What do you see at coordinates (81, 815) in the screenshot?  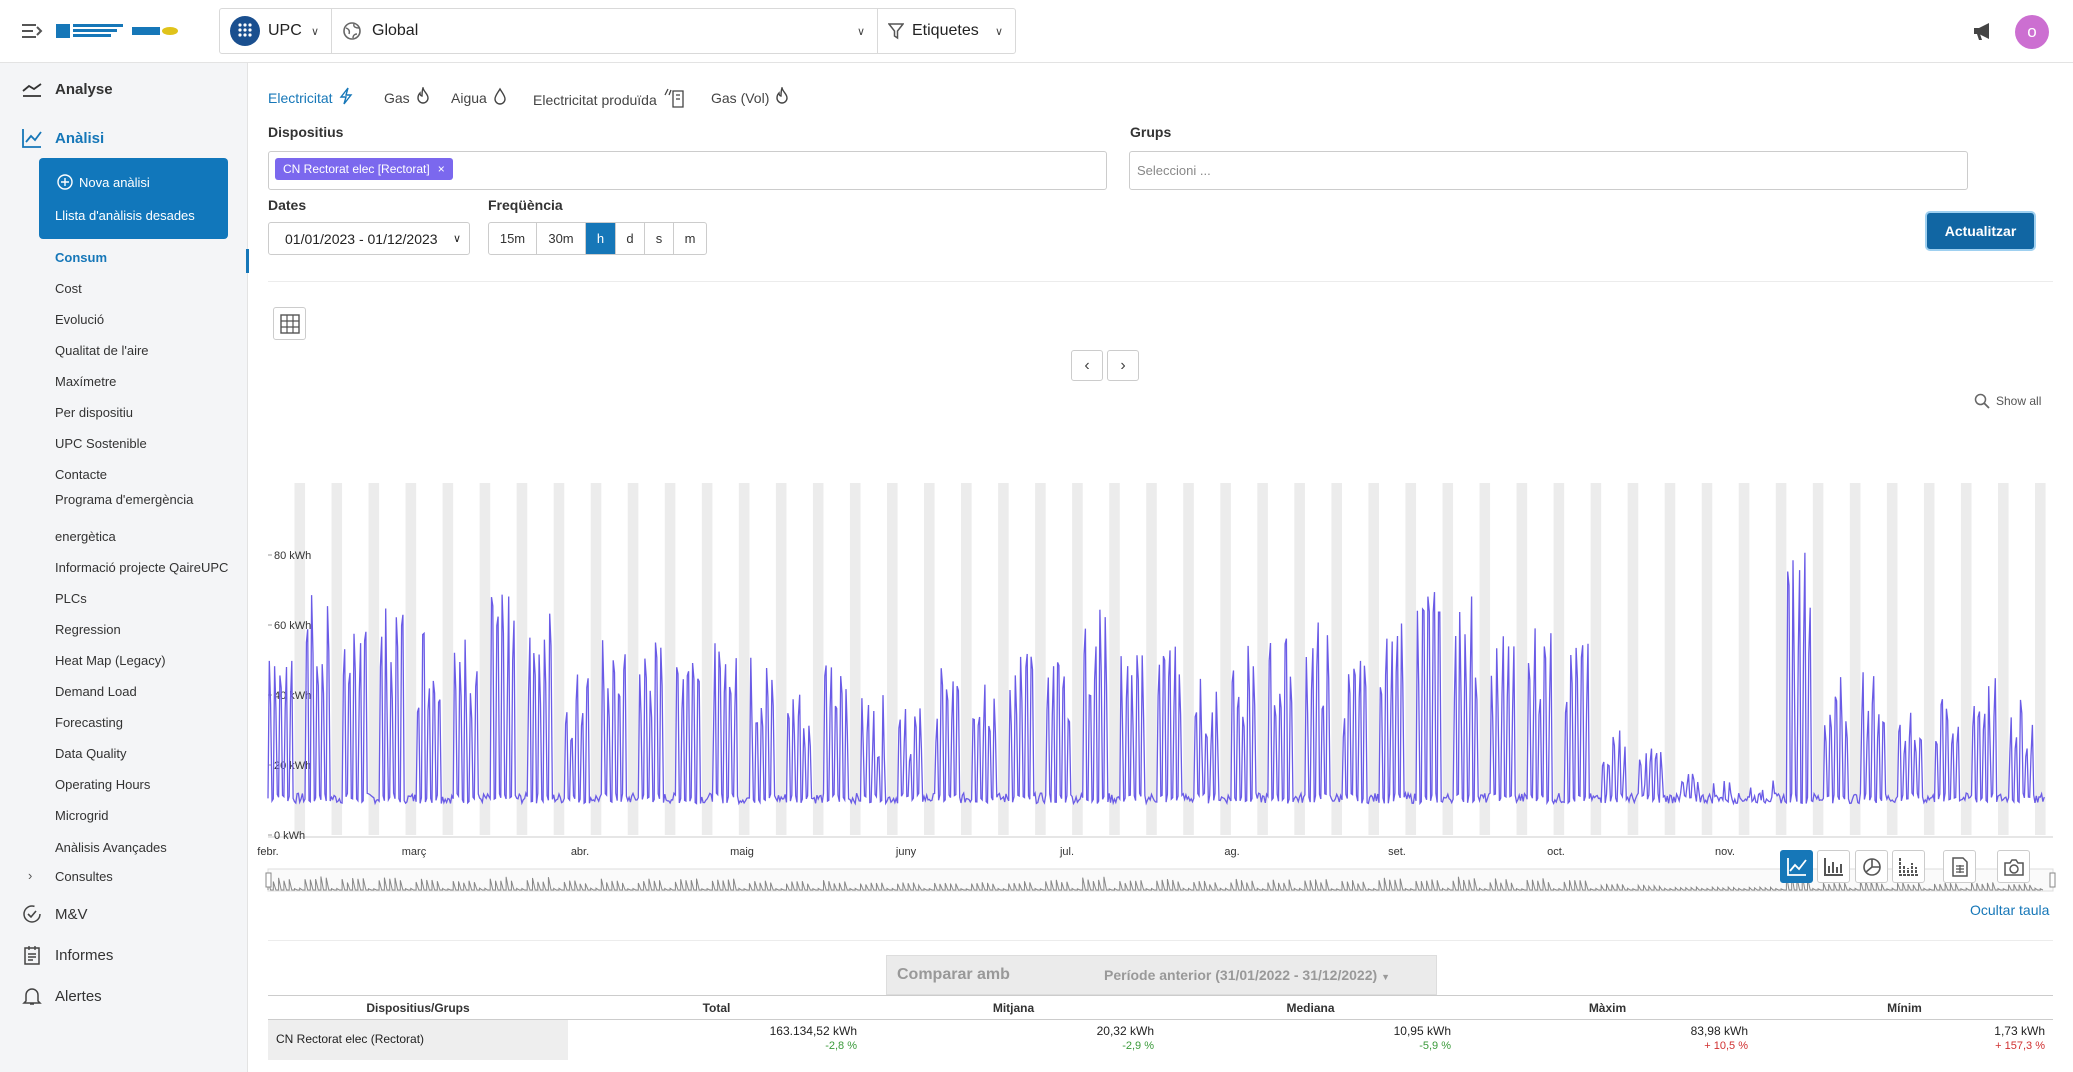 I see `sidebar-subitem: Microgrid` at bounding box center [81, 815].